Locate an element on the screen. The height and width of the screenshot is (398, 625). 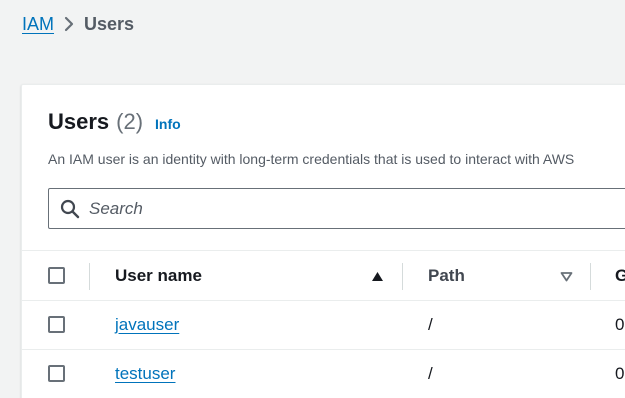
search-input is located at coordinates (357, 208).